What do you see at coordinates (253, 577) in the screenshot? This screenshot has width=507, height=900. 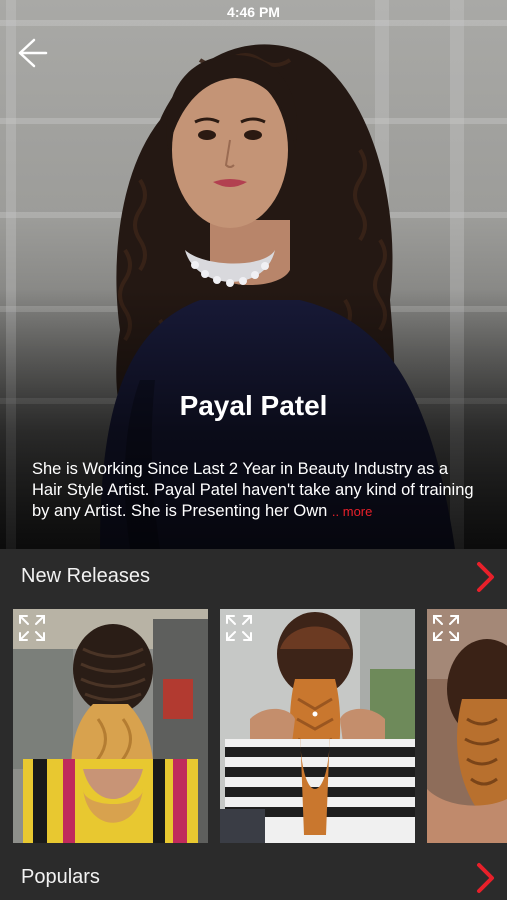 I see `section-new-releases: New Releases` at bounding box center [253, 577].